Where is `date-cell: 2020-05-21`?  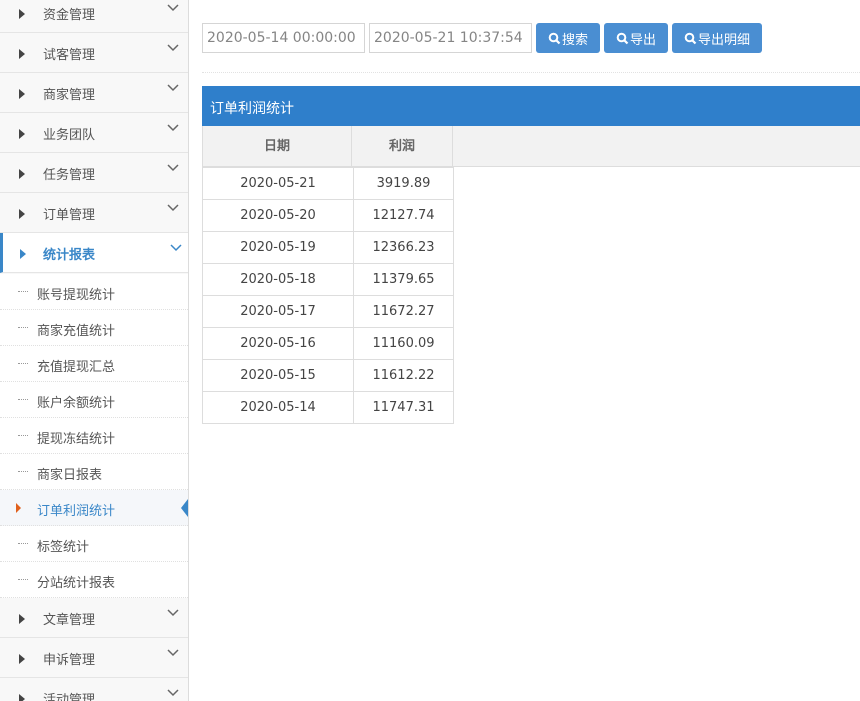
date-cell: 2020-05-21 is located at coordinates (278, 183).